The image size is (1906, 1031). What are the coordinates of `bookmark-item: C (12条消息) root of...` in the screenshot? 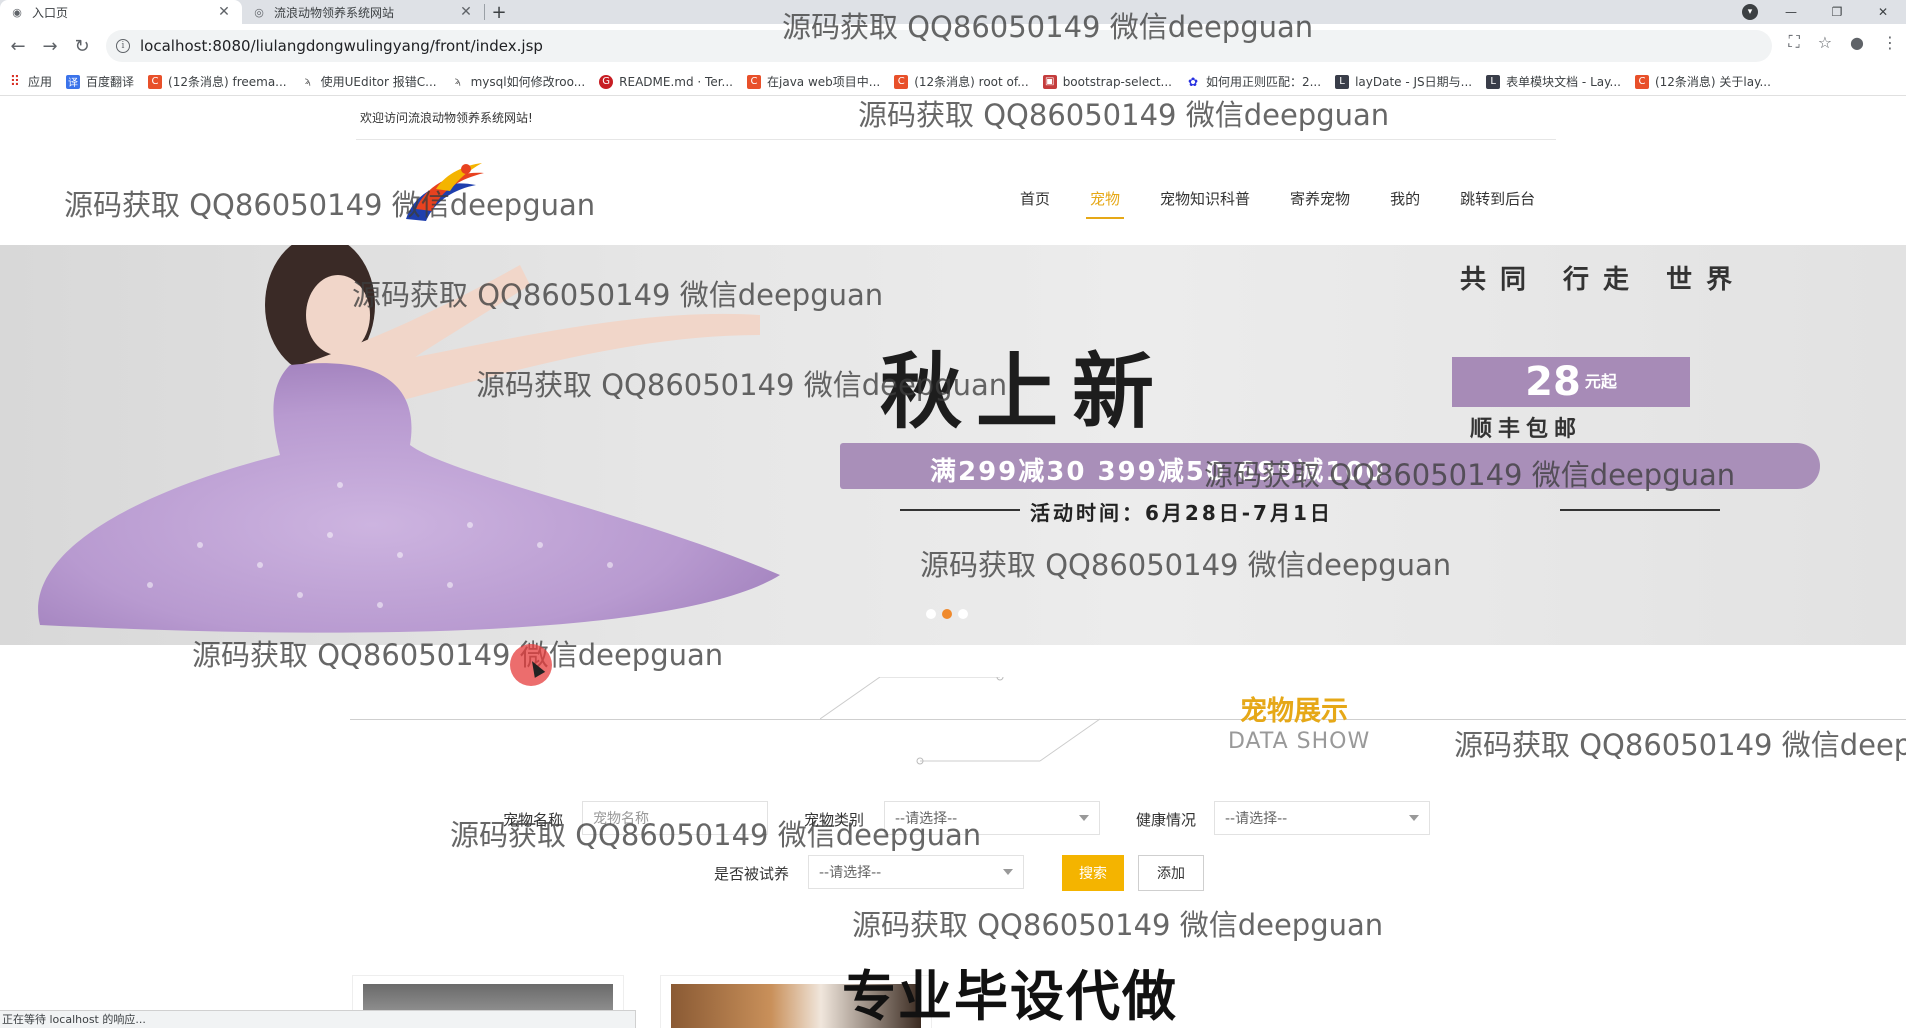 It's located at (961, 81).